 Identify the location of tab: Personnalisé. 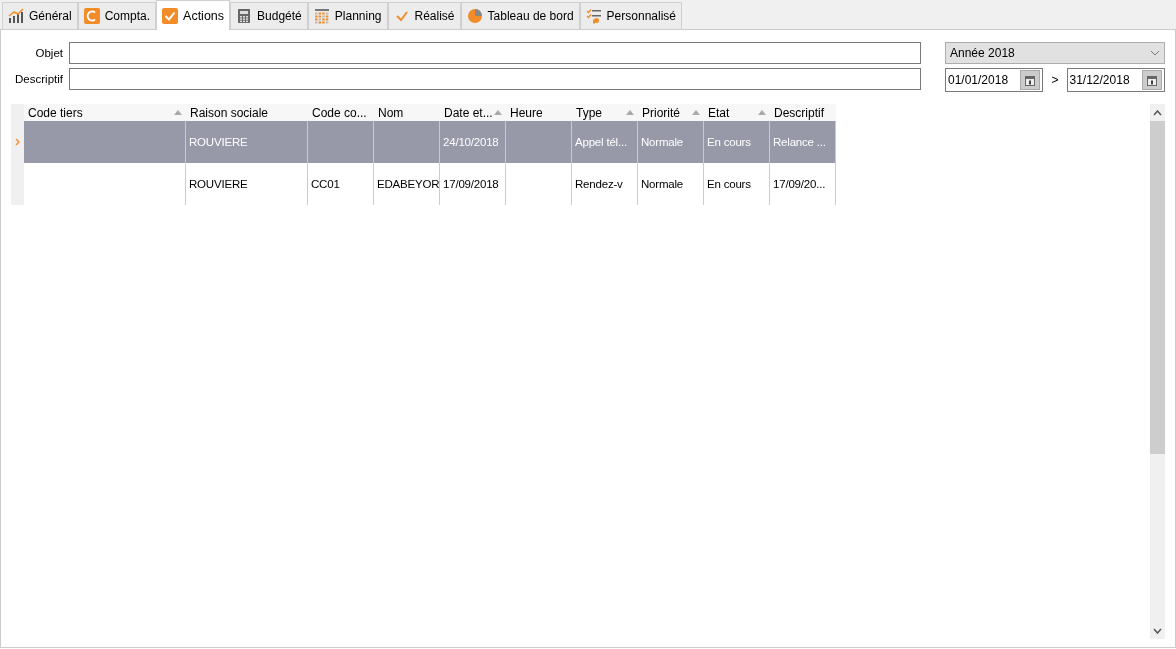
(630, 15).